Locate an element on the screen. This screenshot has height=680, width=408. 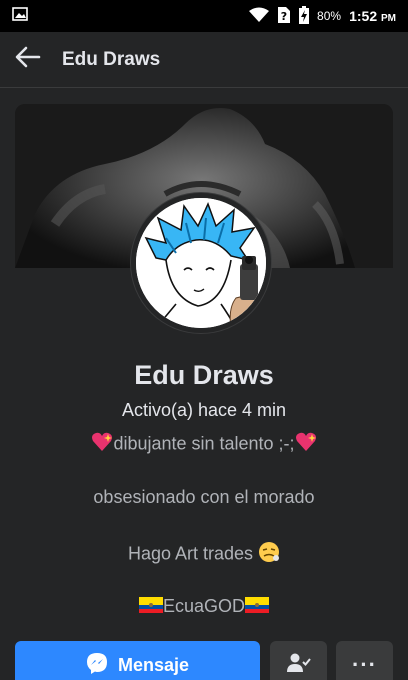
clock: 1:52 PM is located at coordinates (372, 16).